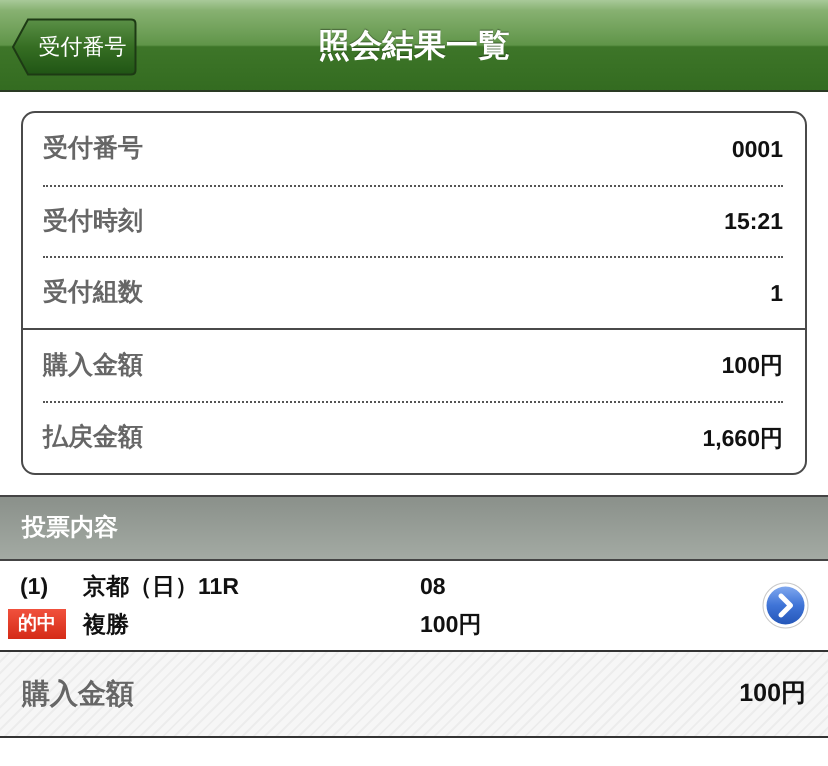 The width and height of the screenshot is (828, 766). I want to click on bet-type: 複勝, so click(106, 624).